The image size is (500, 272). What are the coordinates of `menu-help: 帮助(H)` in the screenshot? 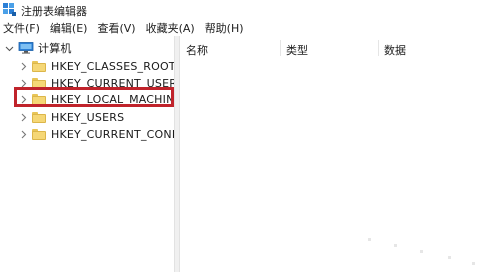 It's located at (224, 29).